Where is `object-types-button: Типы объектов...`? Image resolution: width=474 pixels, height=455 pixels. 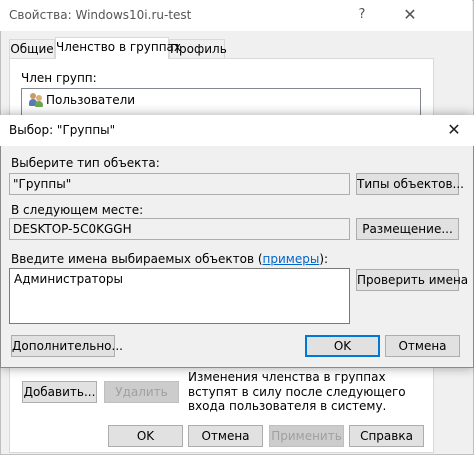 object-types-button: Типы объектов... is located at coordinates (410, 184).